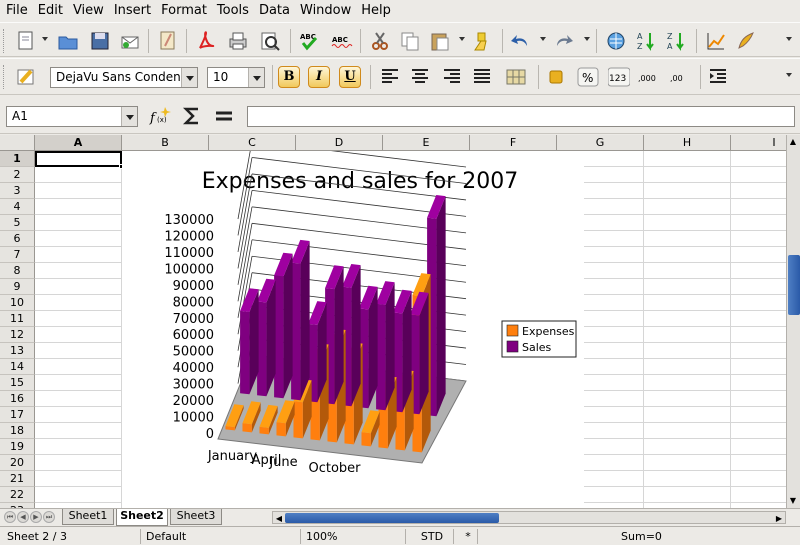  I want to click on show-draw-functions-icon, so click(746, 41).